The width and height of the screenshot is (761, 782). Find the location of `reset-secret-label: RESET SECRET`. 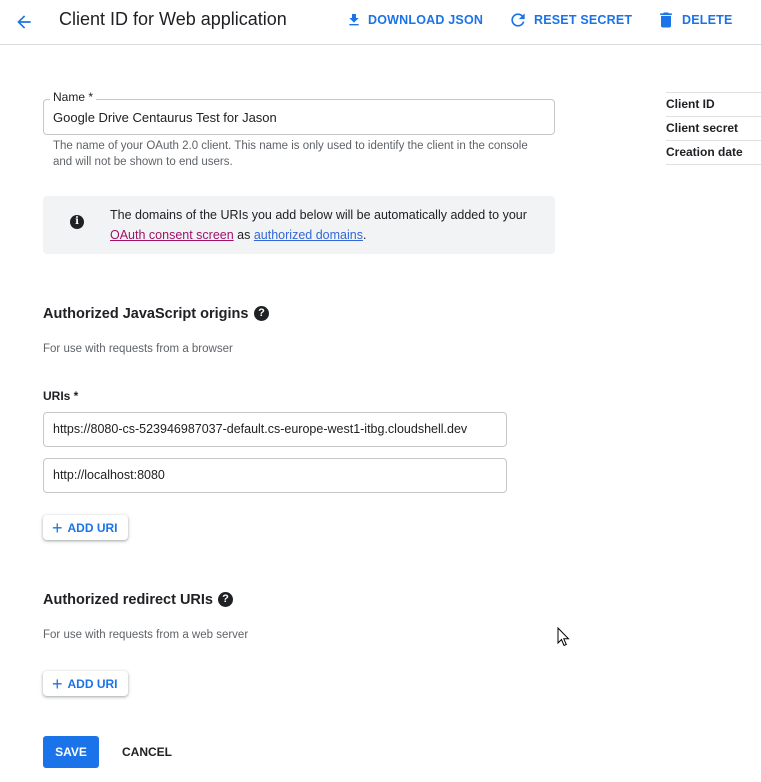

reset-secret-label: RESET SECRET is located at coordinates (583, 20).